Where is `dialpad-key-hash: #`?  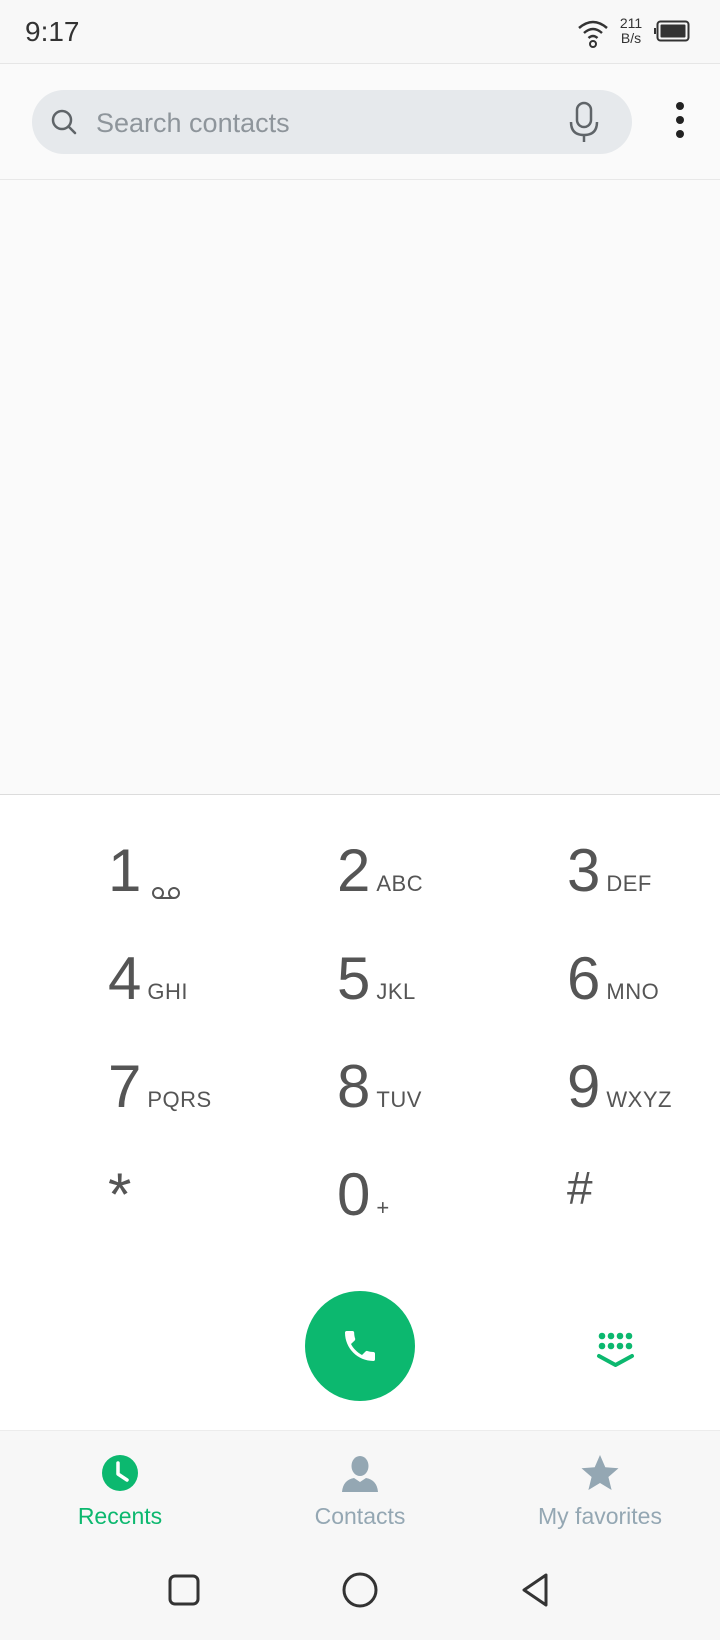 dialpad-key-hash: # is located at coordinates (643, 1210).